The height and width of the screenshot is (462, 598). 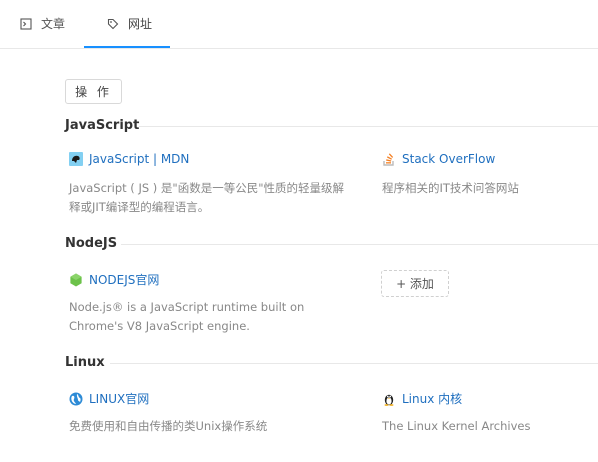 What do you see at coordinates (432, 399) in the screenshot?
I see `link-title: Linux 内核` at bounding box center [432, 399].